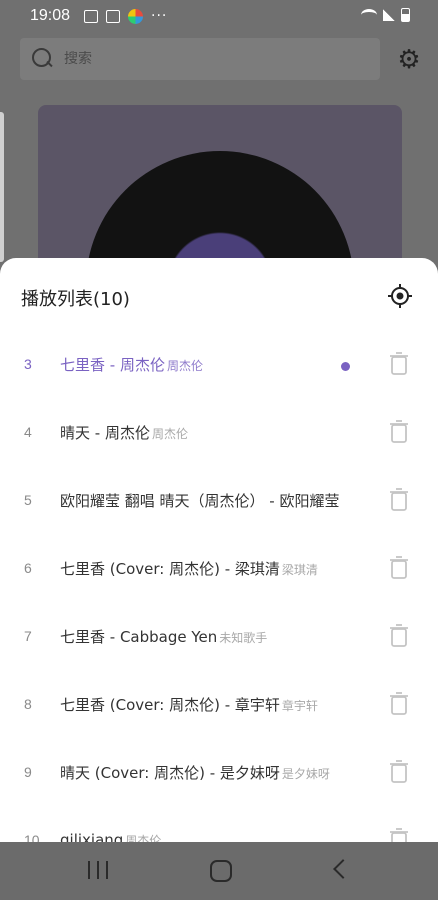 The height and width of the screenshot is (900, 438). What do you see at coordinates (305, 774) in the screenshot?
I see `track-artist: 是夕妹呀` at bounding box center [305, 774].